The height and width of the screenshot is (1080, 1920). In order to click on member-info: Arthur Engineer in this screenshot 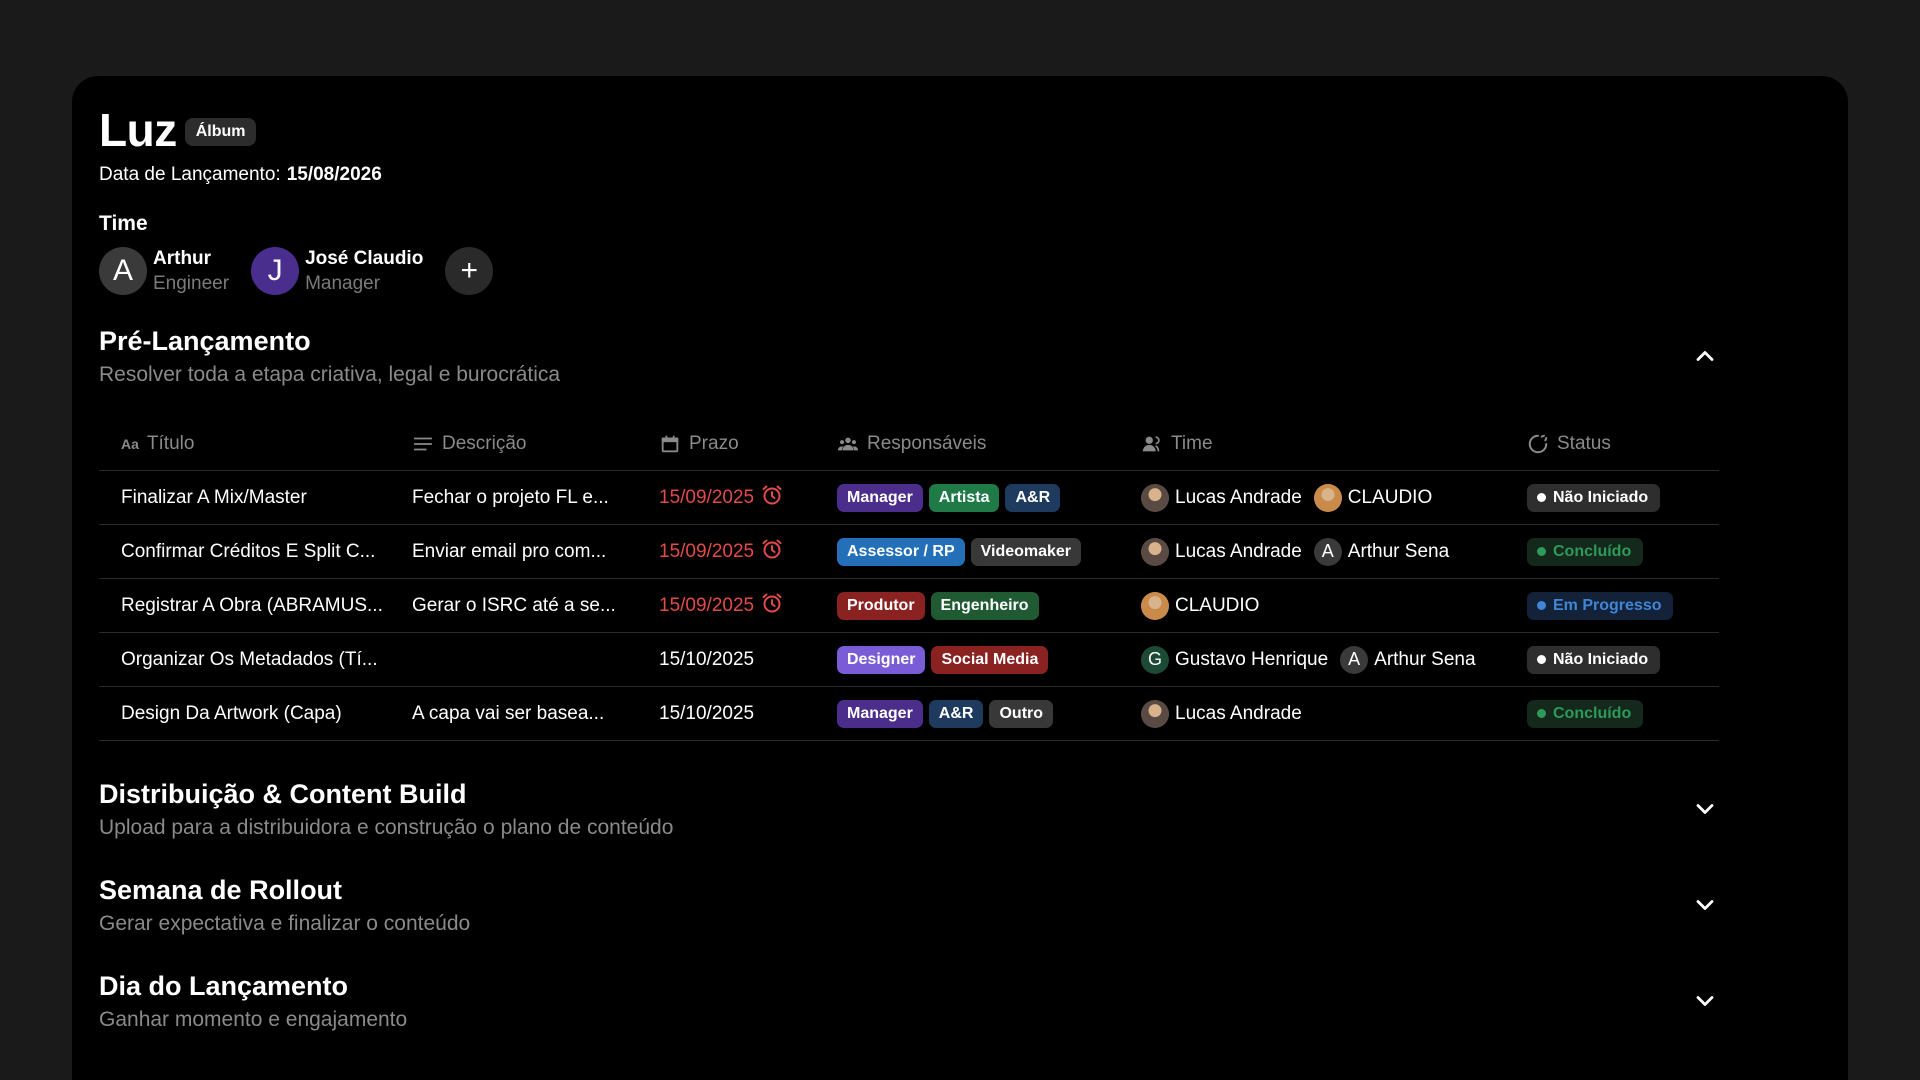, I will do `click(191, 271)`.